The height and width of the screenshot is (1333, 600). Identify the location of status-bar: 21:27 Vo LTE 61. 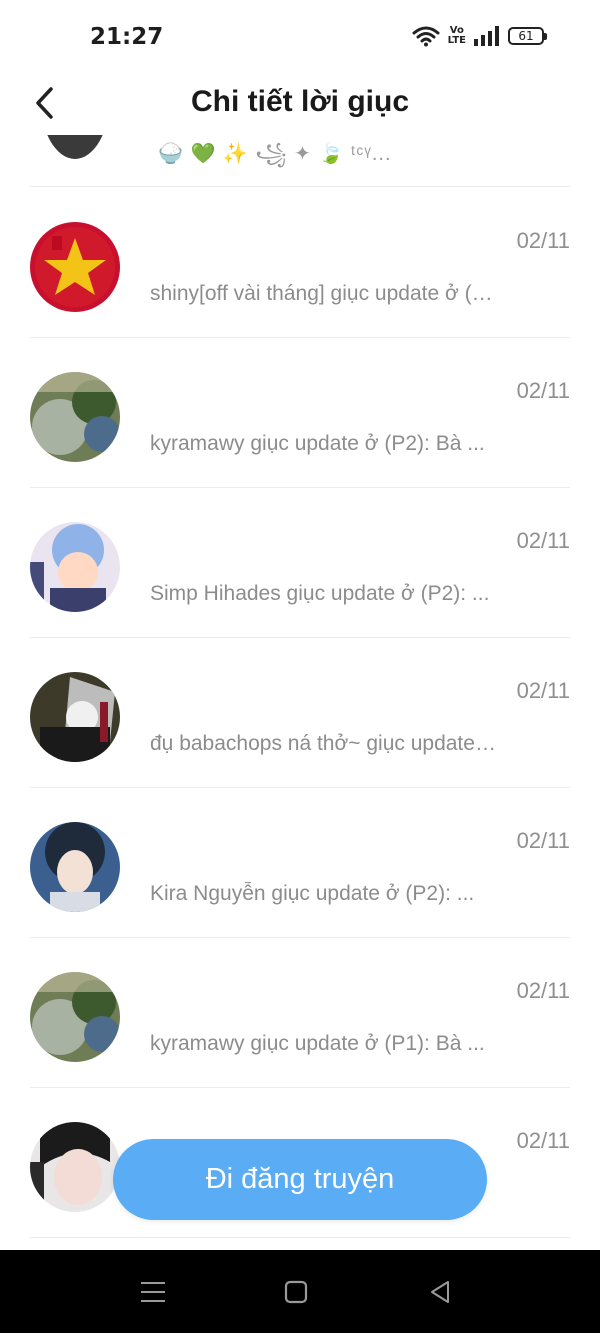
(300, 37).